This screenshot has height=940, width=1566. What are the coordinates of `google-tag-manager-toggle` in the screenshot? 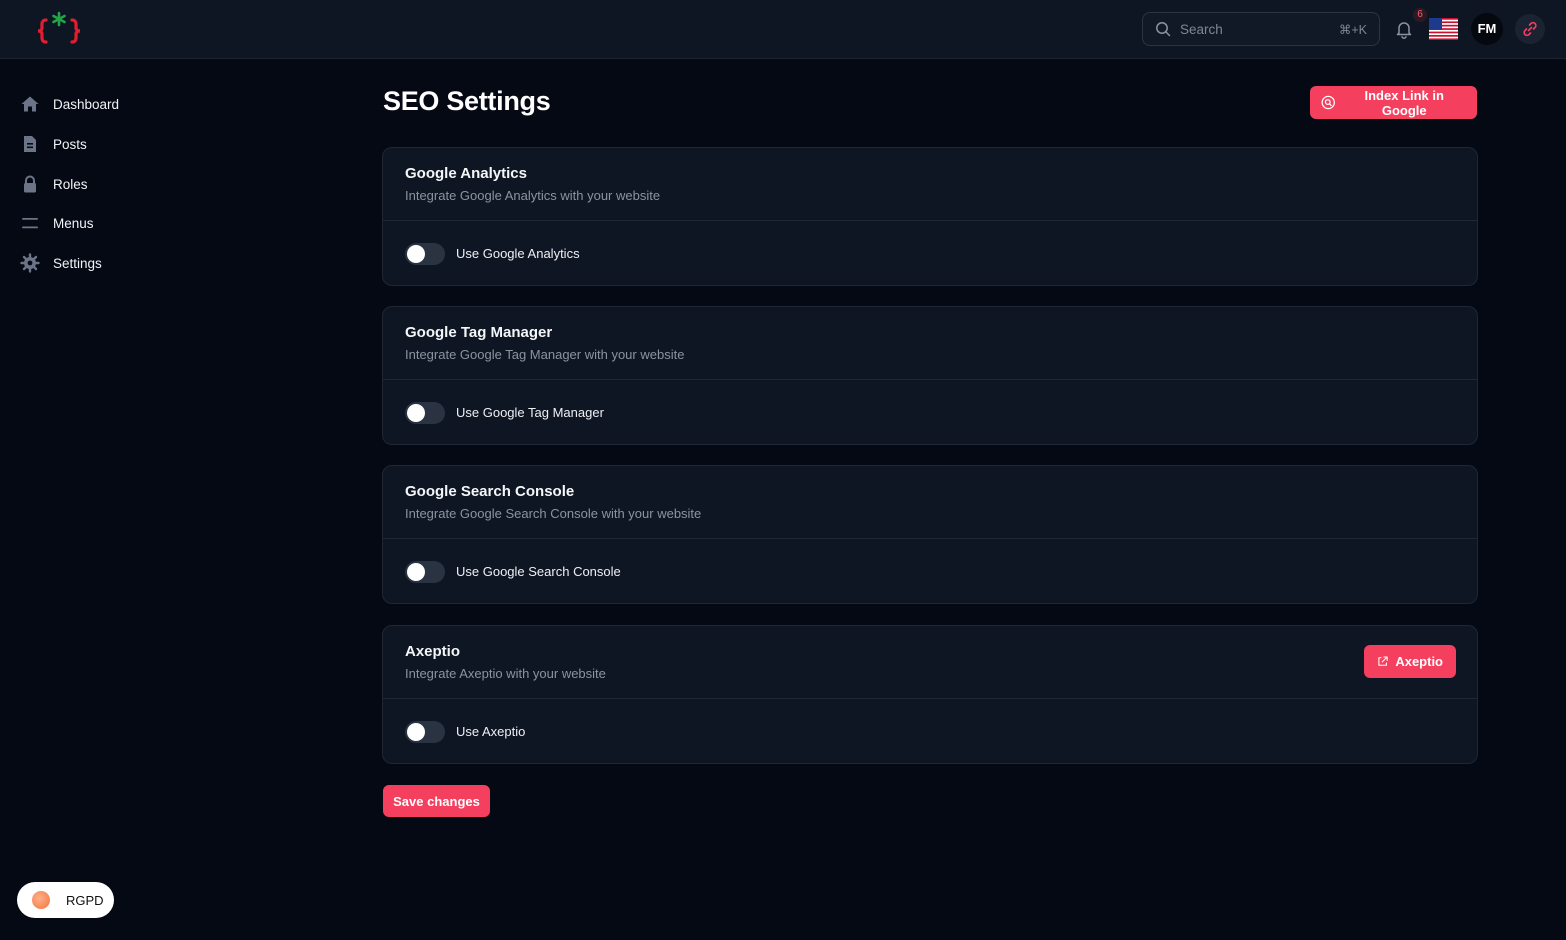 It's located at (425, 412).